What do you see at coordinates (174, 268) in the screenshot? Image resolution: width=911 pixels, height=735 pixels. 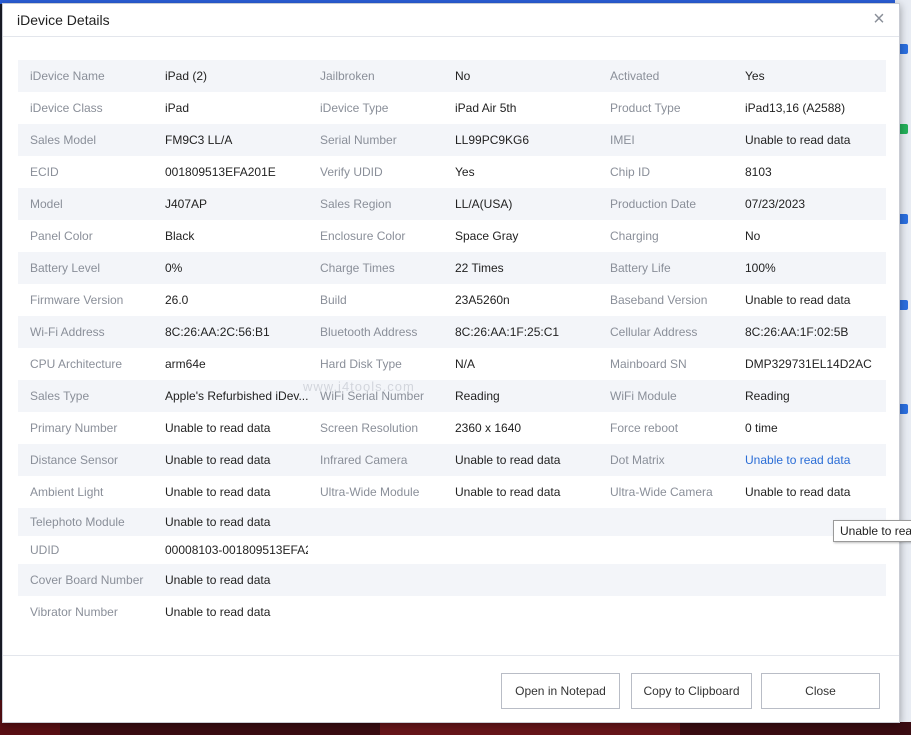 I see `field-value: 0%` at bounding box center [174, 268].